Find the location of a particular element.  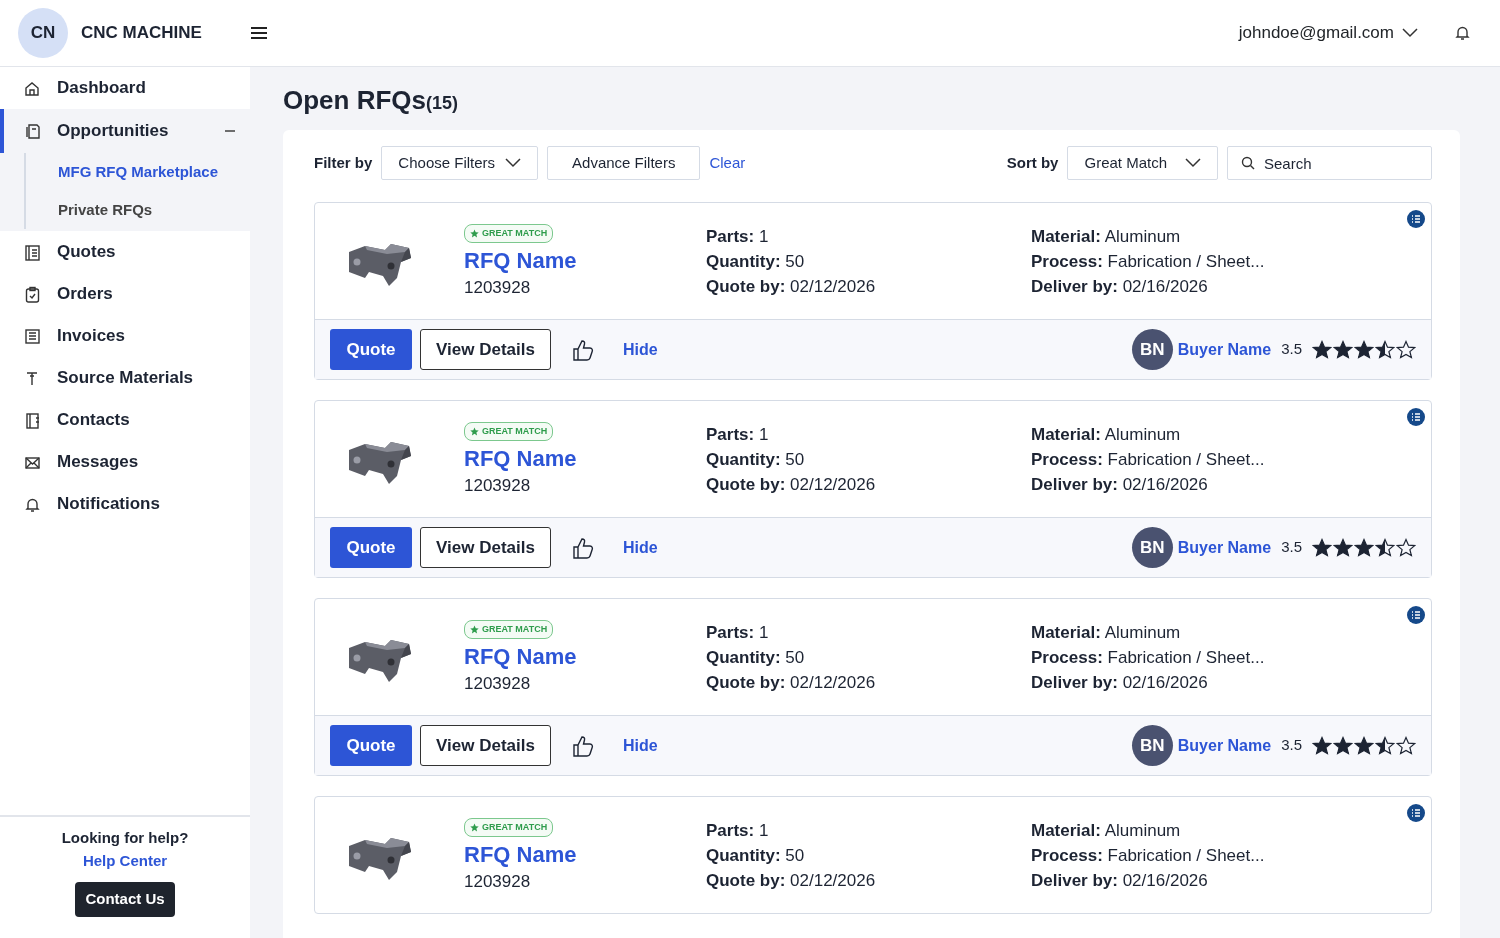

sidebar-item: Source Materials is located at coordinates (125, 378).